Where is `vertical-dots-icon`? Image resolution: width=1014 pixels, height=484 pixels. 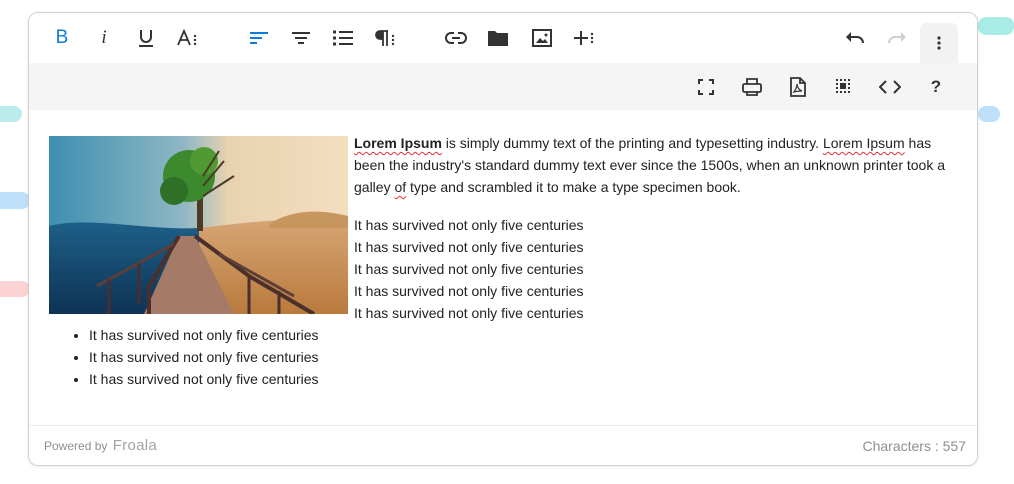 vertical-dots-icon is located at coordinates (939, 43).